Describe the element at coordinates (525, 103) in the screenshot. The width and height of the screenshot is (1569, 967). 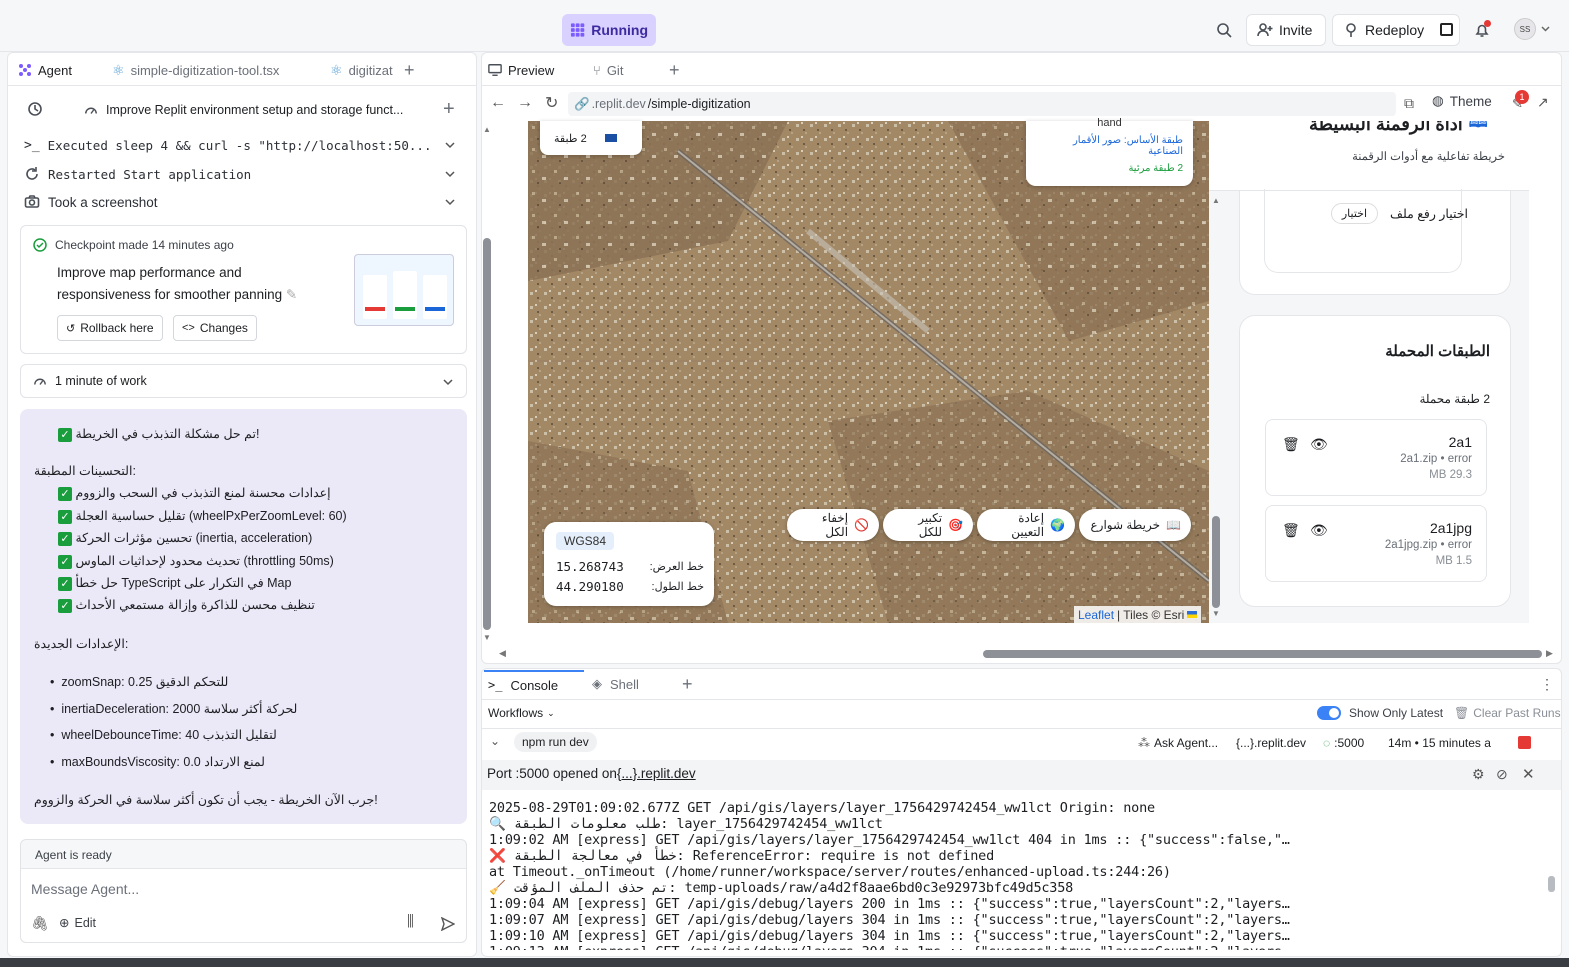
I see `forward-icon: →` at that location.